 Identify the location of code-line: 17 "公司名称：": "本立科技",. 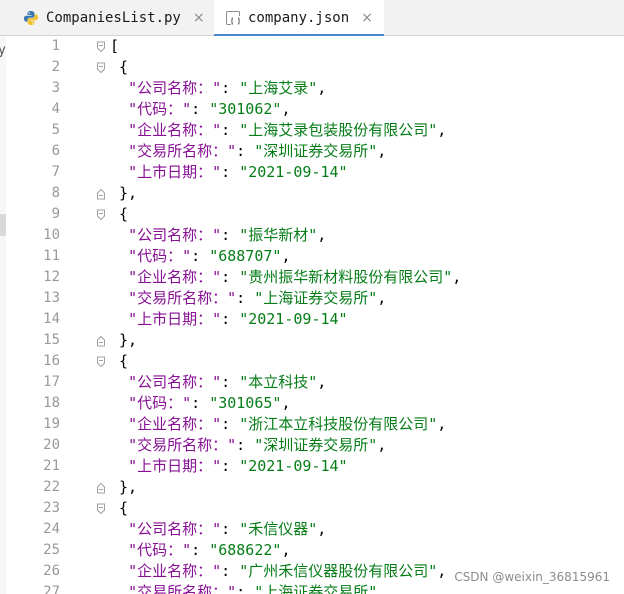
(315, 382).